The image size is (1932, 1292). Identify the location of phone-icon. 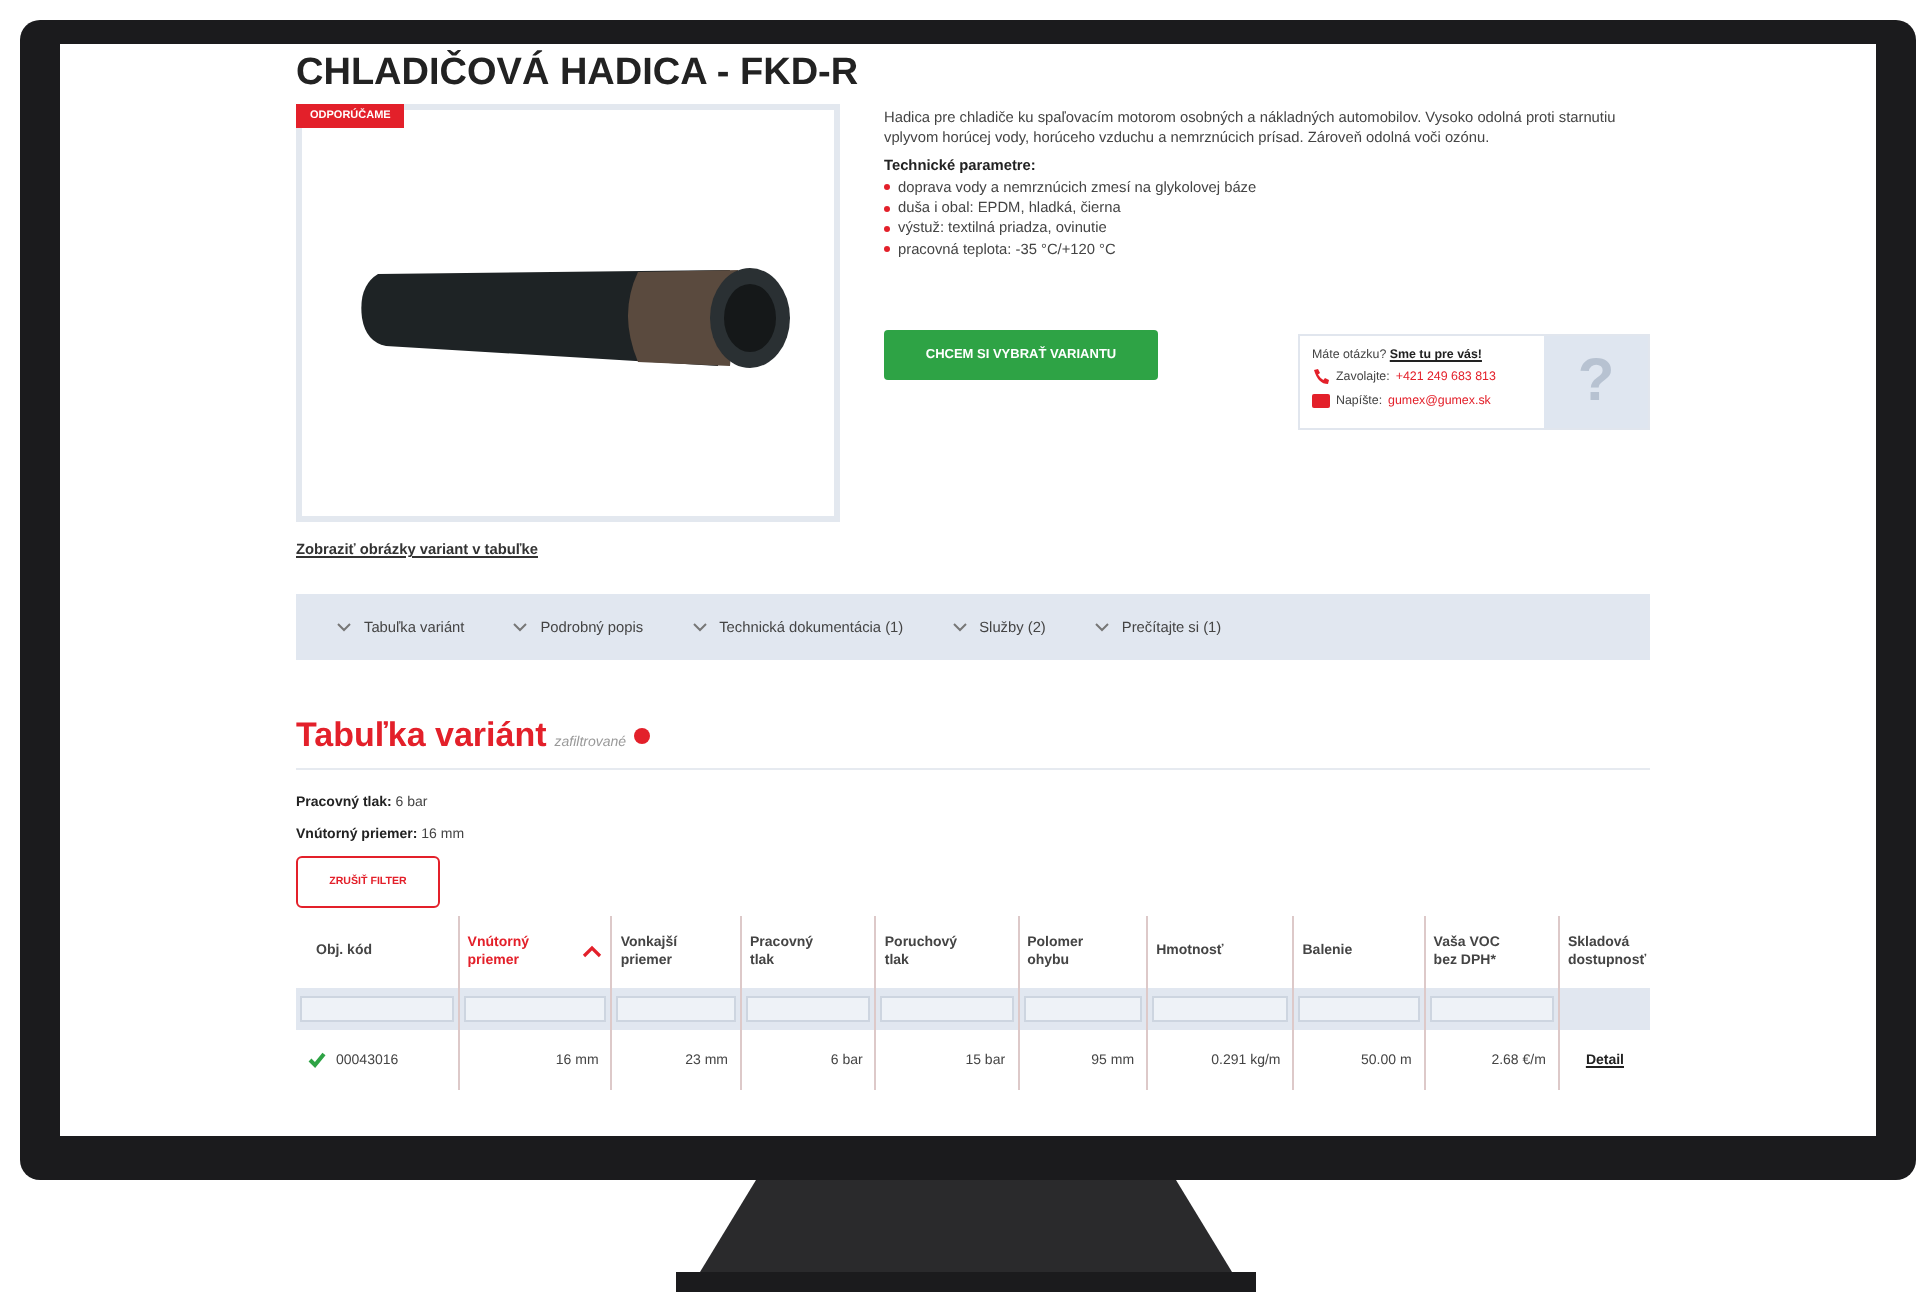
(1321, 377).